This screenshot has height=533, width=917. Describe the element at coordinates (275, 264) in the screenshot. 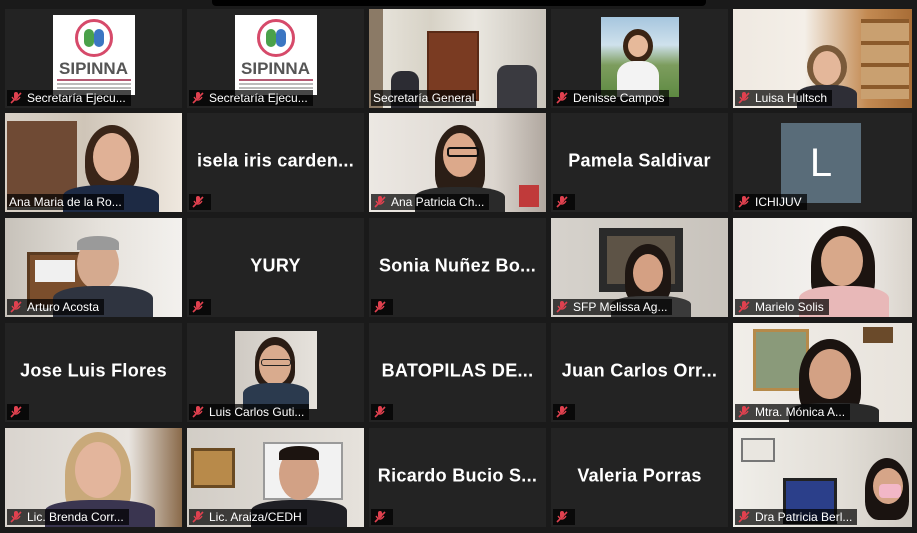

I see `participant-display-name: YURY` at that location.